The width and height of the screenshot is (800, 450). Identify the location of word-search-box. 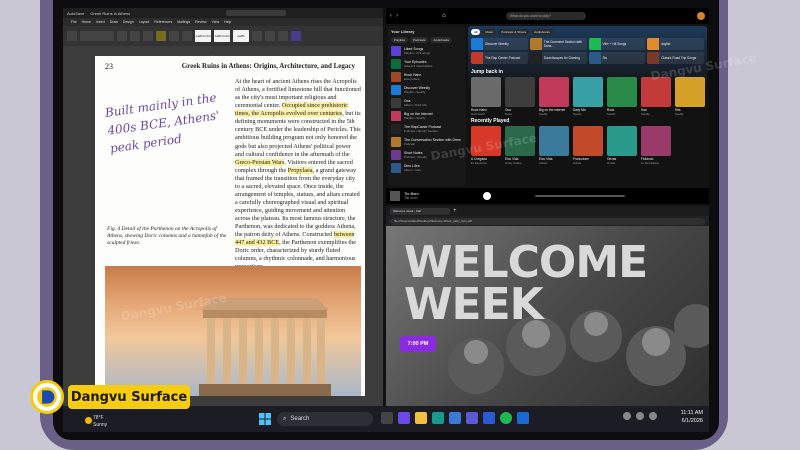
(256, 13).